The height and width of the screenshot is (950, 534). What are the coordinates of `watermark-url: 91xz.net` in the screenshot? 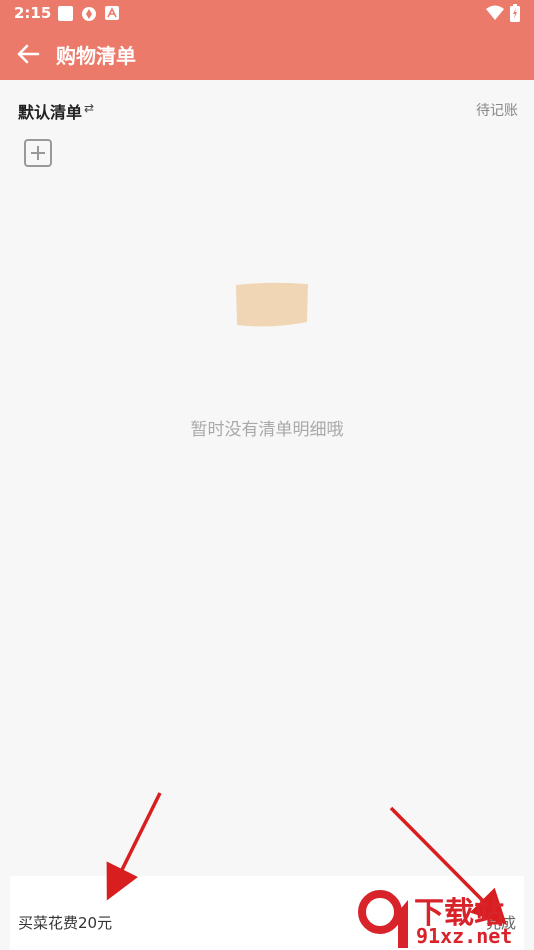 It's located at (464, 936).